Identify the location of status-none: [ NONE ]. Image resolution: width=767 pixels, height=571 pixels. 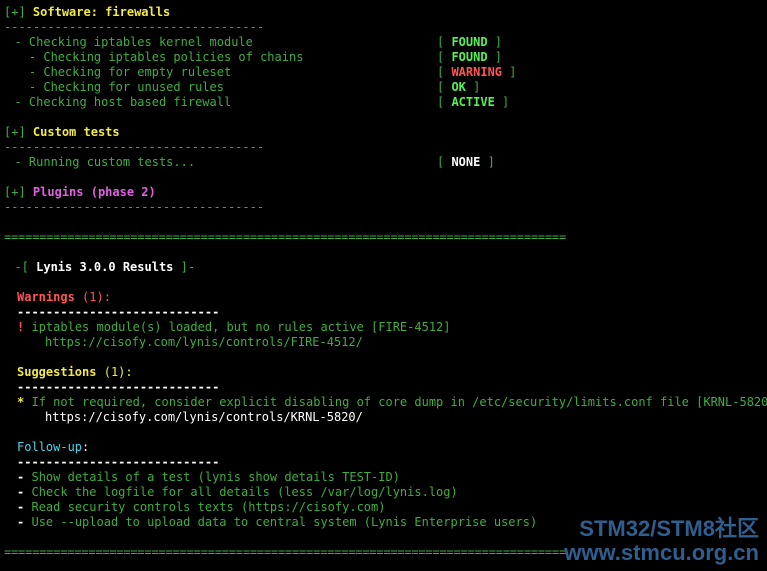
(466, 162).